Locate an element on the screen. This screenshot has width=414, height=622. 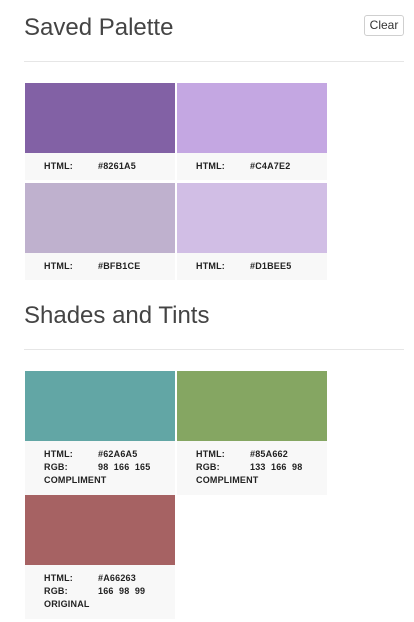
color-tag: ORIGINAL is located at coordinates (67, 604).